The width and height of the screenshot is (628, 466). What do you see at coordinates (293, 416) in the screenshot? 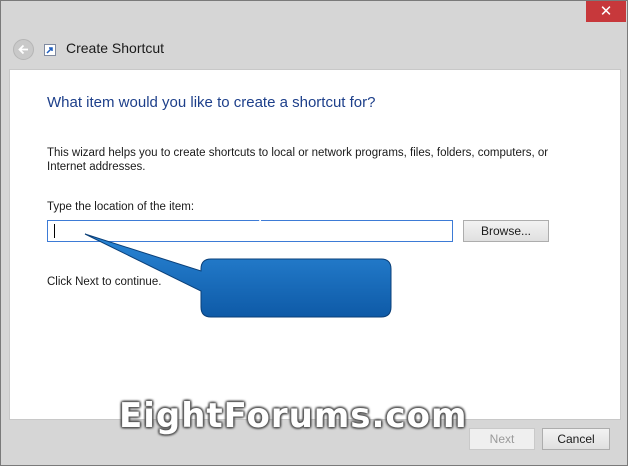
I see `watermark-logo: EightForums.com` at bounding box center [293, 416].